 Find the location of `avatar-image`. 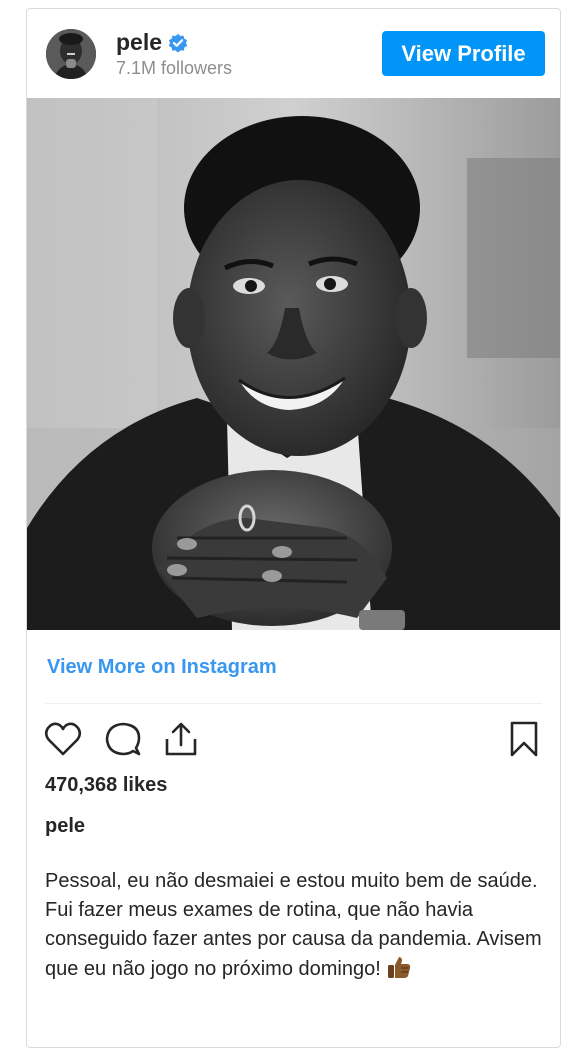

avatar-image is located at coordinates (71, 54).